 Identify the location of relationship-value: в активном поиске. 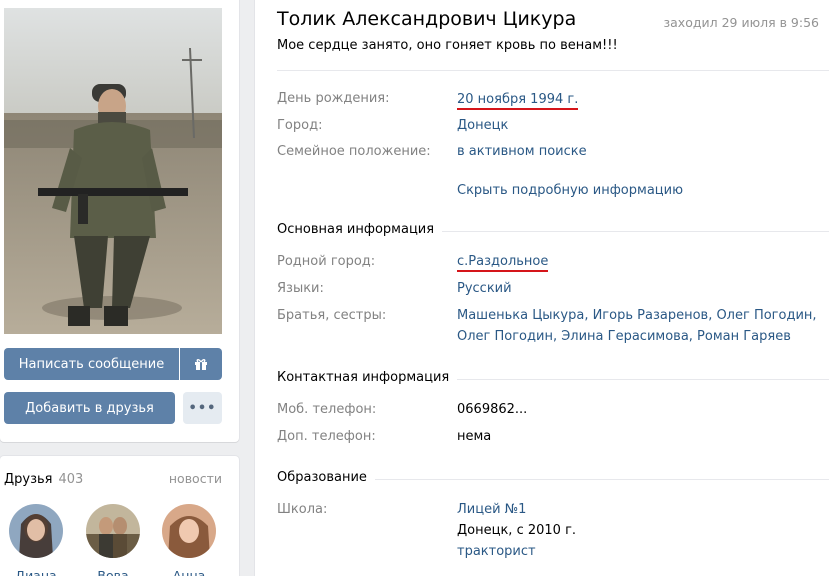
(637, 151).